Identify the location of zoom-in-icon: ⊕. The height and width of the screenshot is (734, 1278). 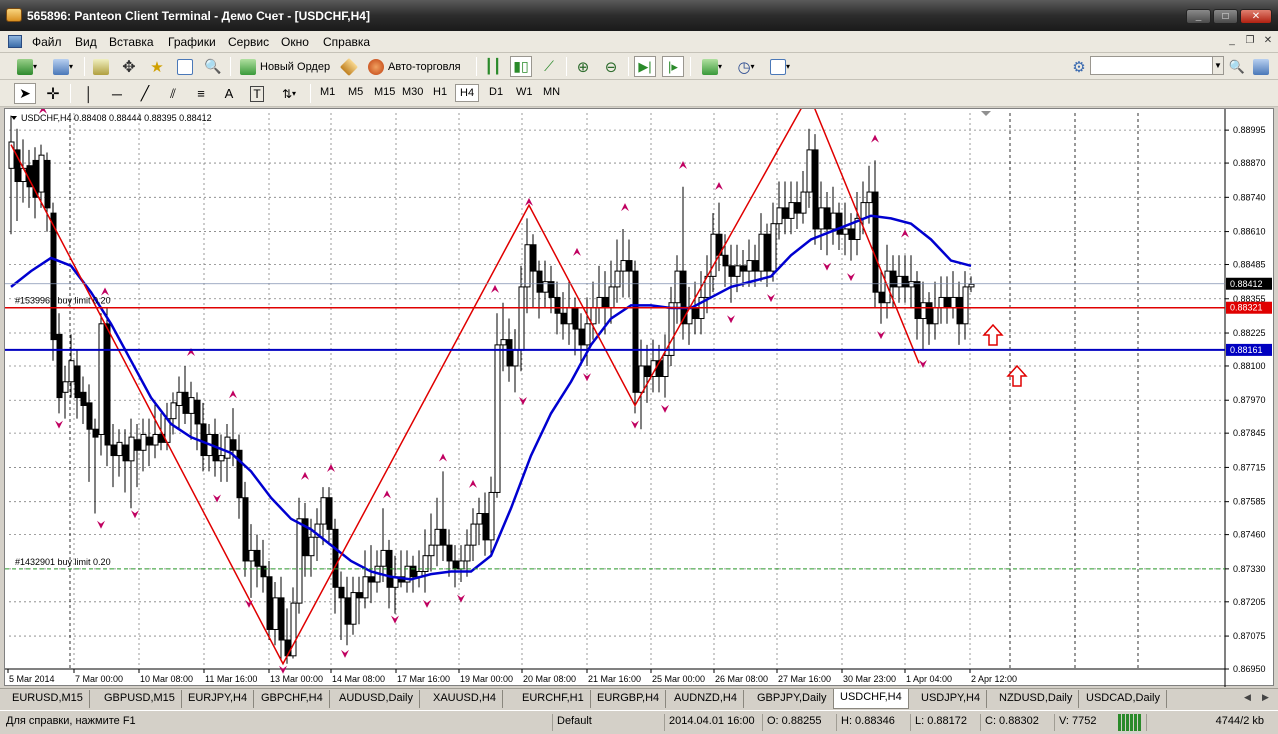
(583, 66).